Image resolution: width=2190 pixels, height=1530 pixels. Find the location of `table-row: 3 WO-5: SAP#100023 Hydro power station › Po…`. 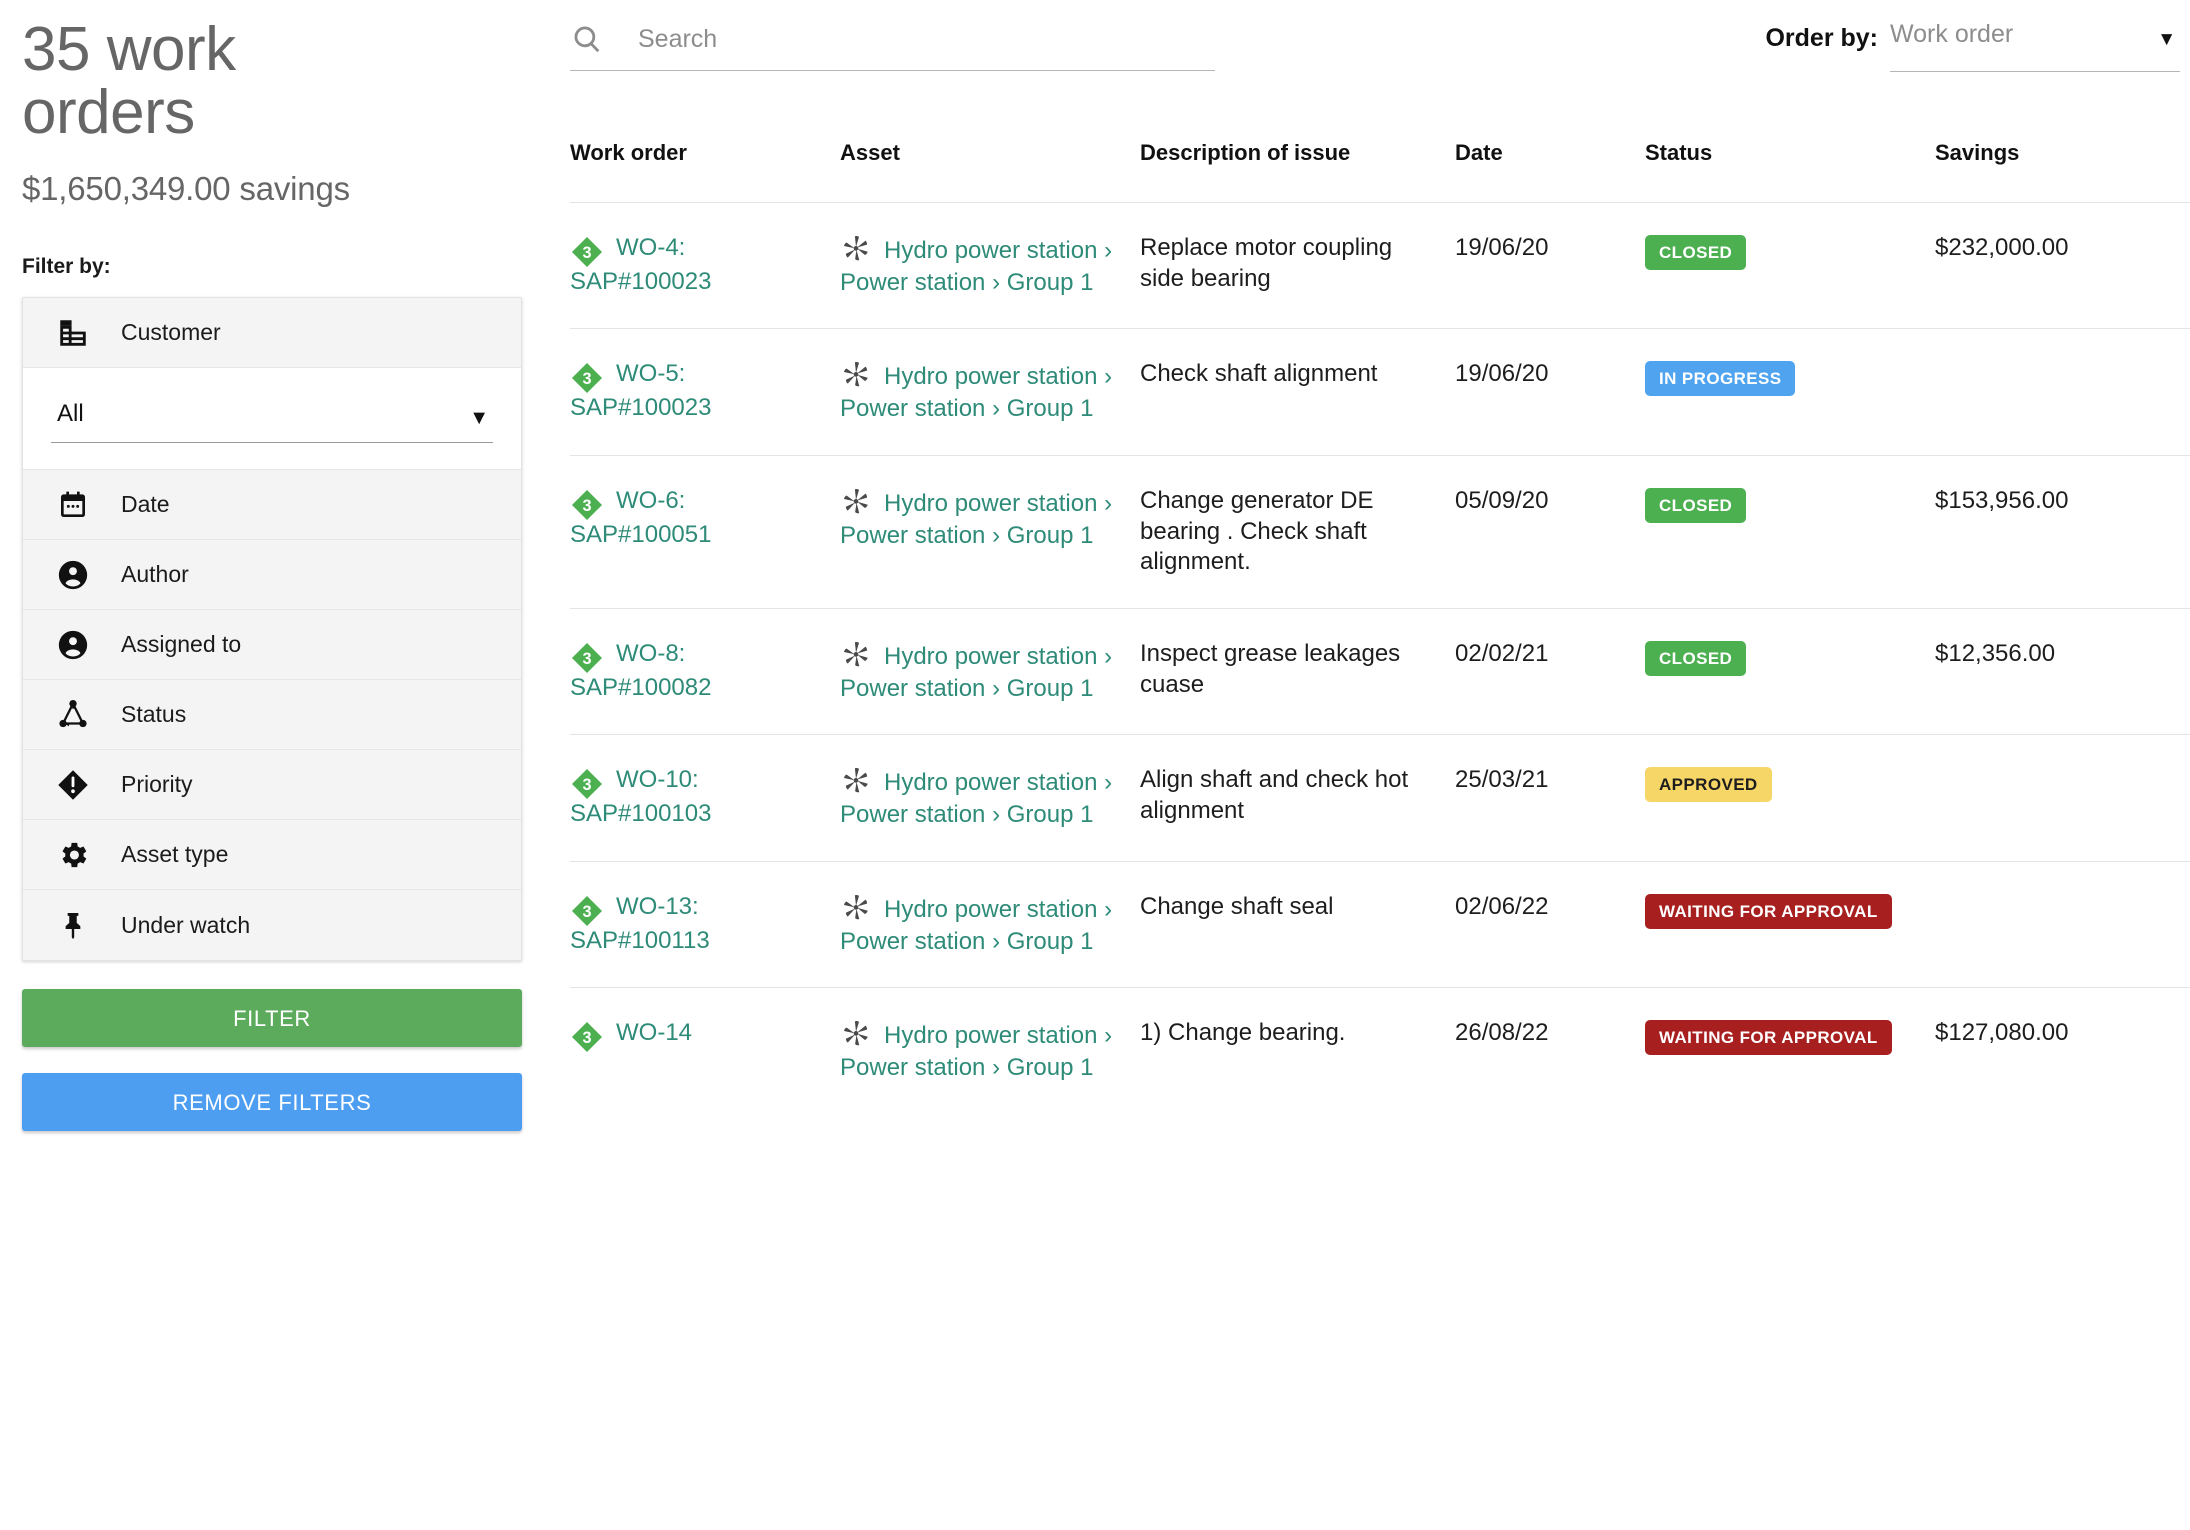

table-row: 3 WO-5: SAP#100023 Hydro power station › Po… is located at coordinates (1380, 392).